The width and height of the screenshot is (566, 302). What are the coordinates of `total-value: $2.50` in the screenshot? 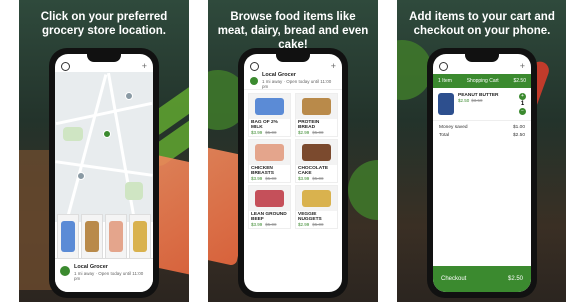 It's located at (518, 135).